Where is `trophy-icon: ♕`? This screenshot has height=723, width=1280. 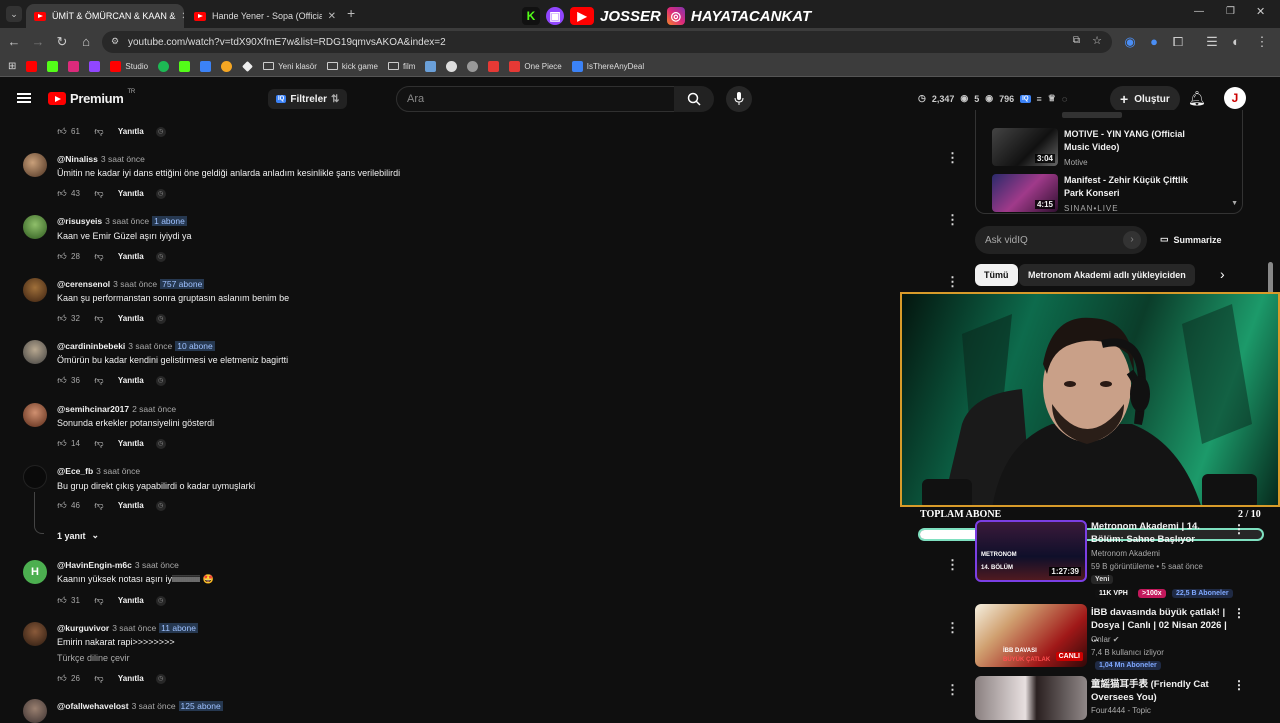 trophy-icon: ♕ is located at coordinates (1052, 98).